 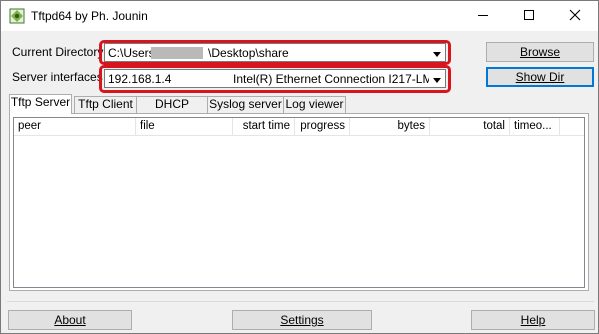 I want to click on maximize-icon, so click(x=529, y=16).